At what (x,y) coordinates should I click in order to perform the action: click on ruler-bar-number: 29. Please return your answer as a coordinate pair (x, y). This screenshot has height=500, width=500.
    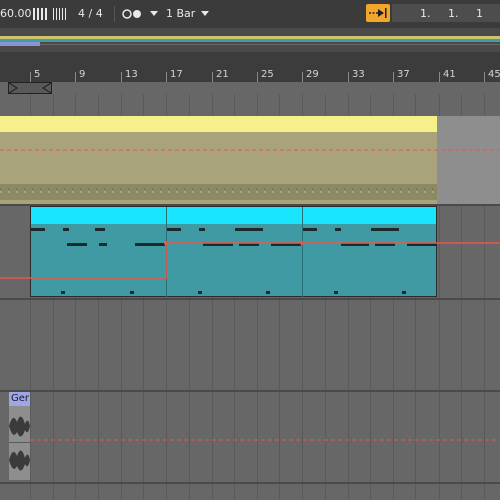
    Looking at the image, I should click on (312, 74).